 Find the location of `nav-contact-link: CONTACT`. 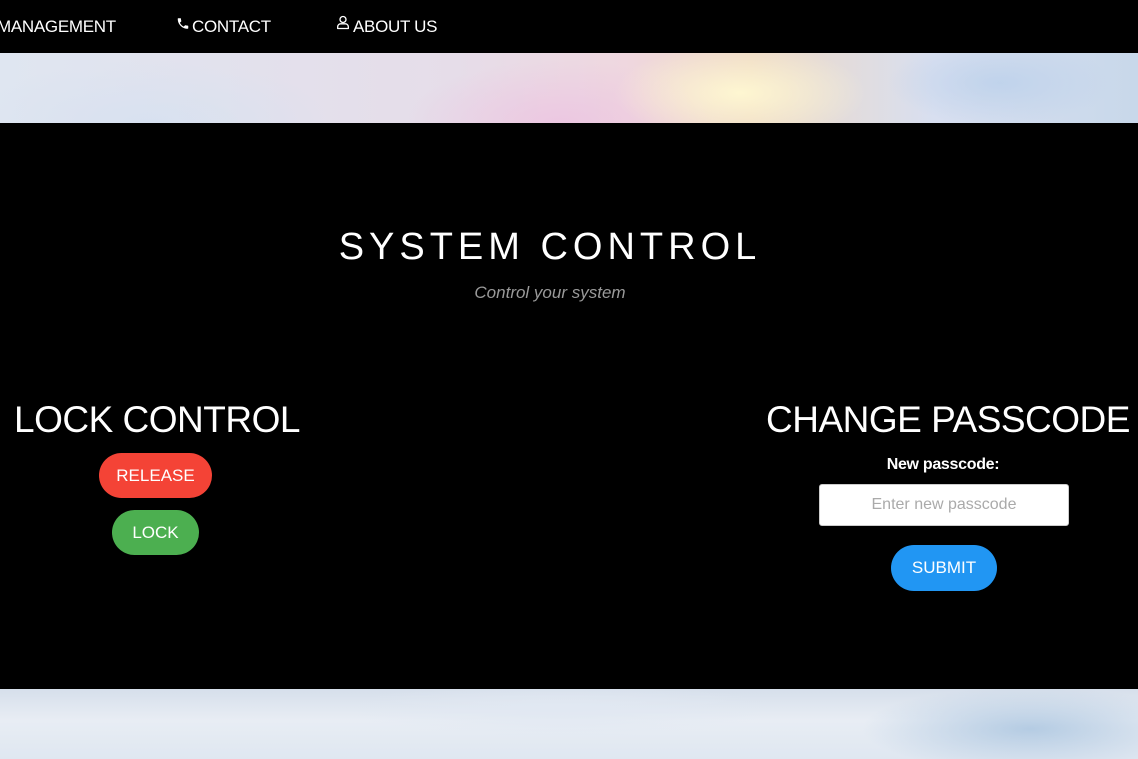

nav-contact-link: CONTACT is located at coordinates (223, 26).